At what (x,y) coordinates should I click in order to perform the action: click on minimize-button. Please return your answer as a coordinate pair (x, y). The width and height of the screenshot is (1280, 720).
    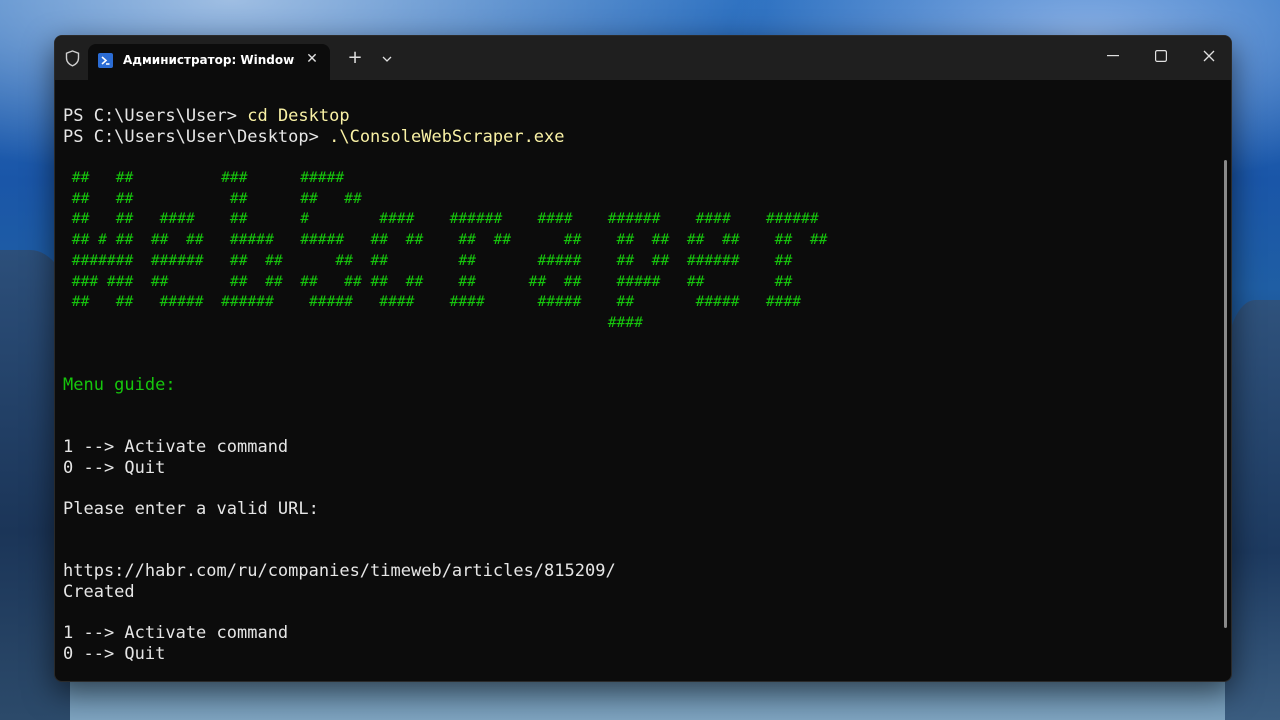
    Looking at the image, I should click on (1113, 56).